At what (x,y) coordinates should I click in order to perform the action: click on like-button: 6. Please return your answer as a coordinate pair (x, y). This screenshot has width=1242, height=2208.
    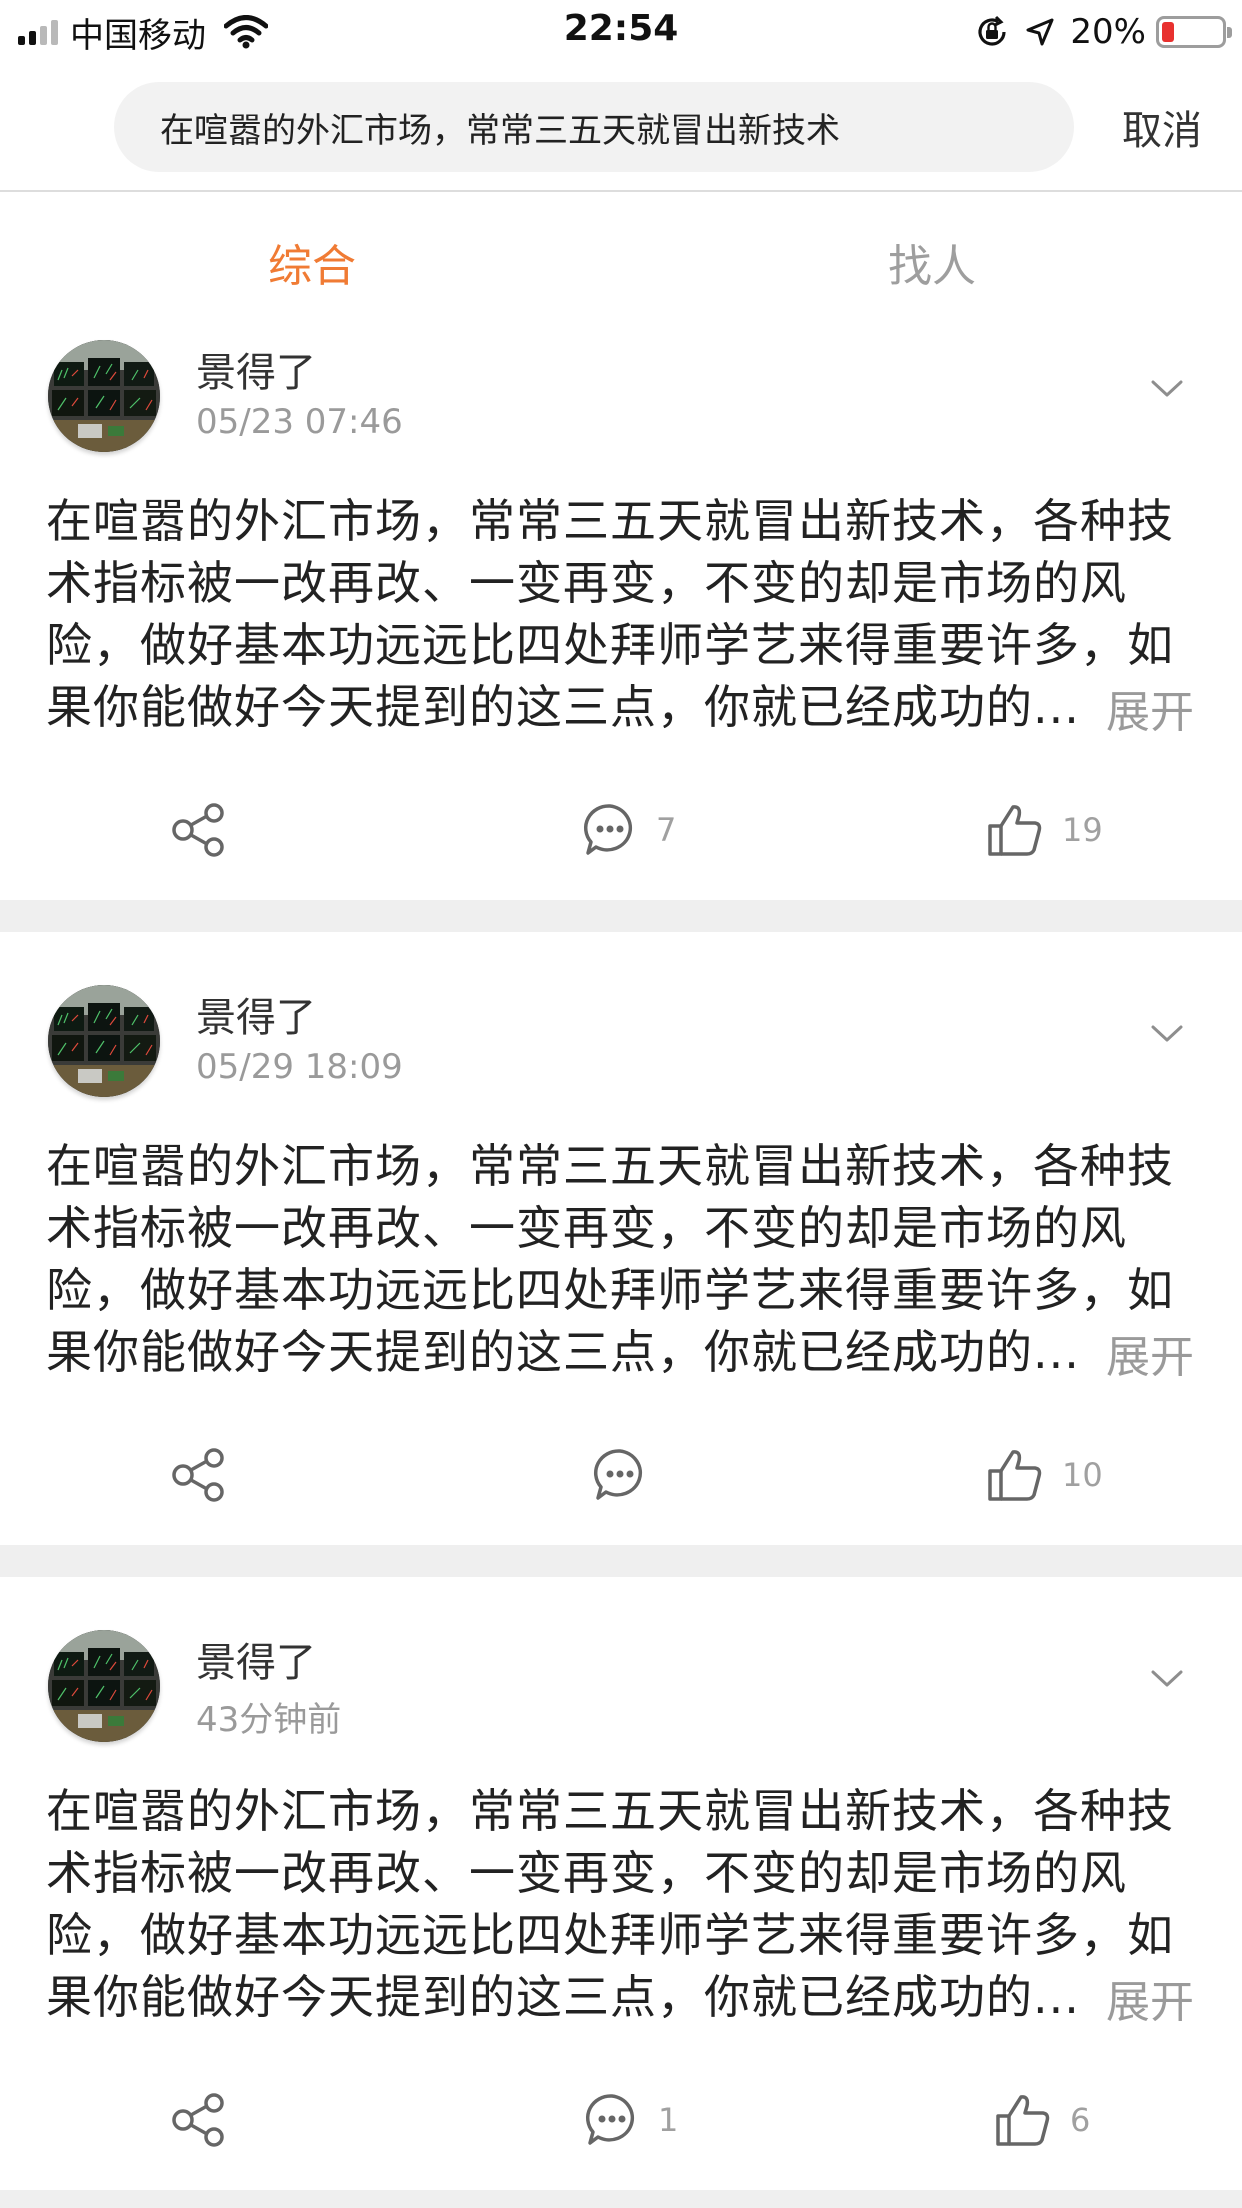
    Looking at the image, I should click on (1042, 2120).